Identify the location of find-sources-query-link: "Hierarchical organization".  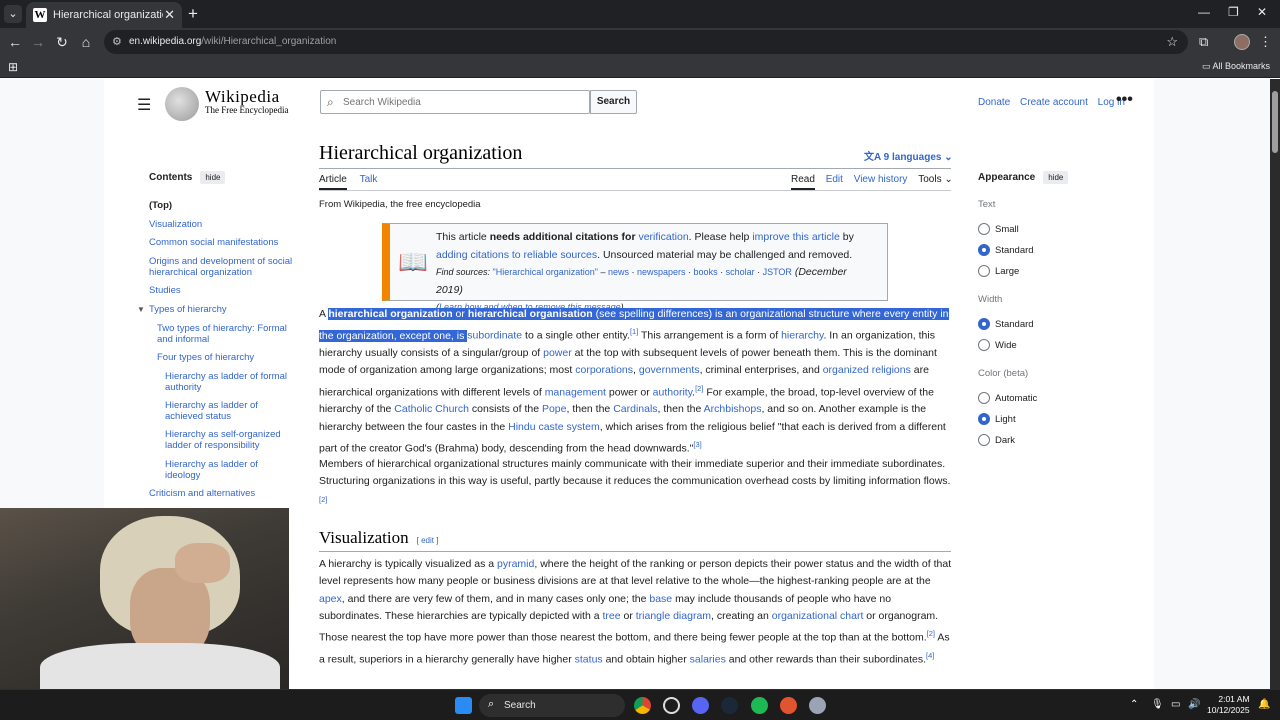
(545, 272).